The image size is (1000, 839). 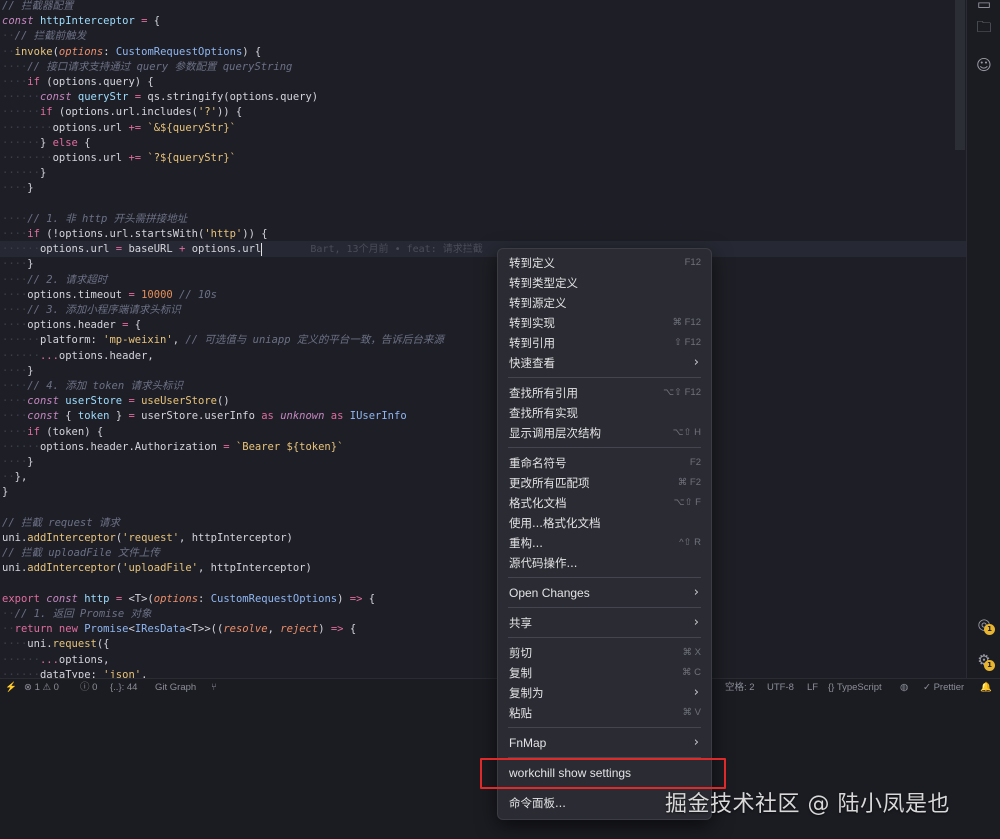 I want to click on code-line: ··// 拦截前触发, so click(x=44, y=36).